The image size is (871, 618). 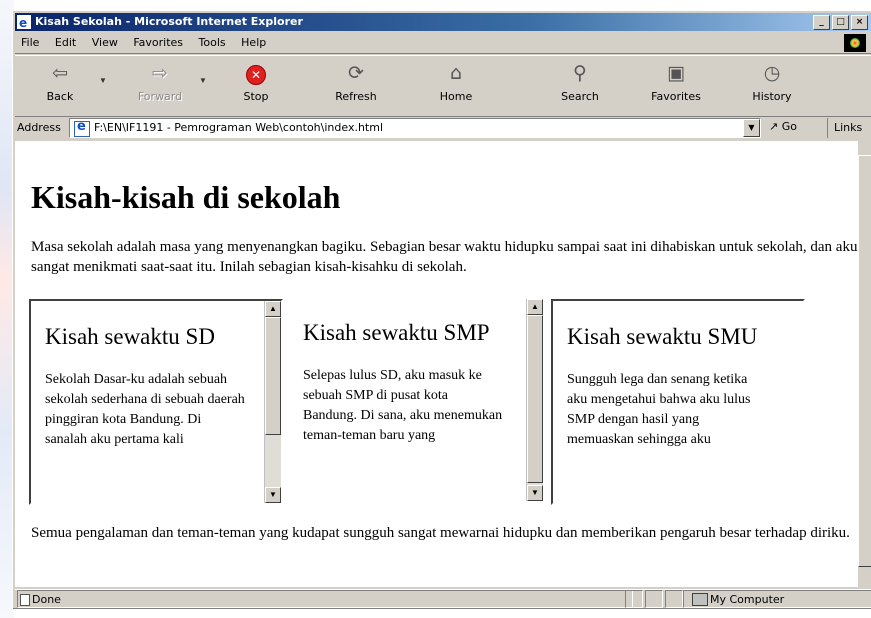 I want to click on search-label: Search, so click(x=580, y=96).